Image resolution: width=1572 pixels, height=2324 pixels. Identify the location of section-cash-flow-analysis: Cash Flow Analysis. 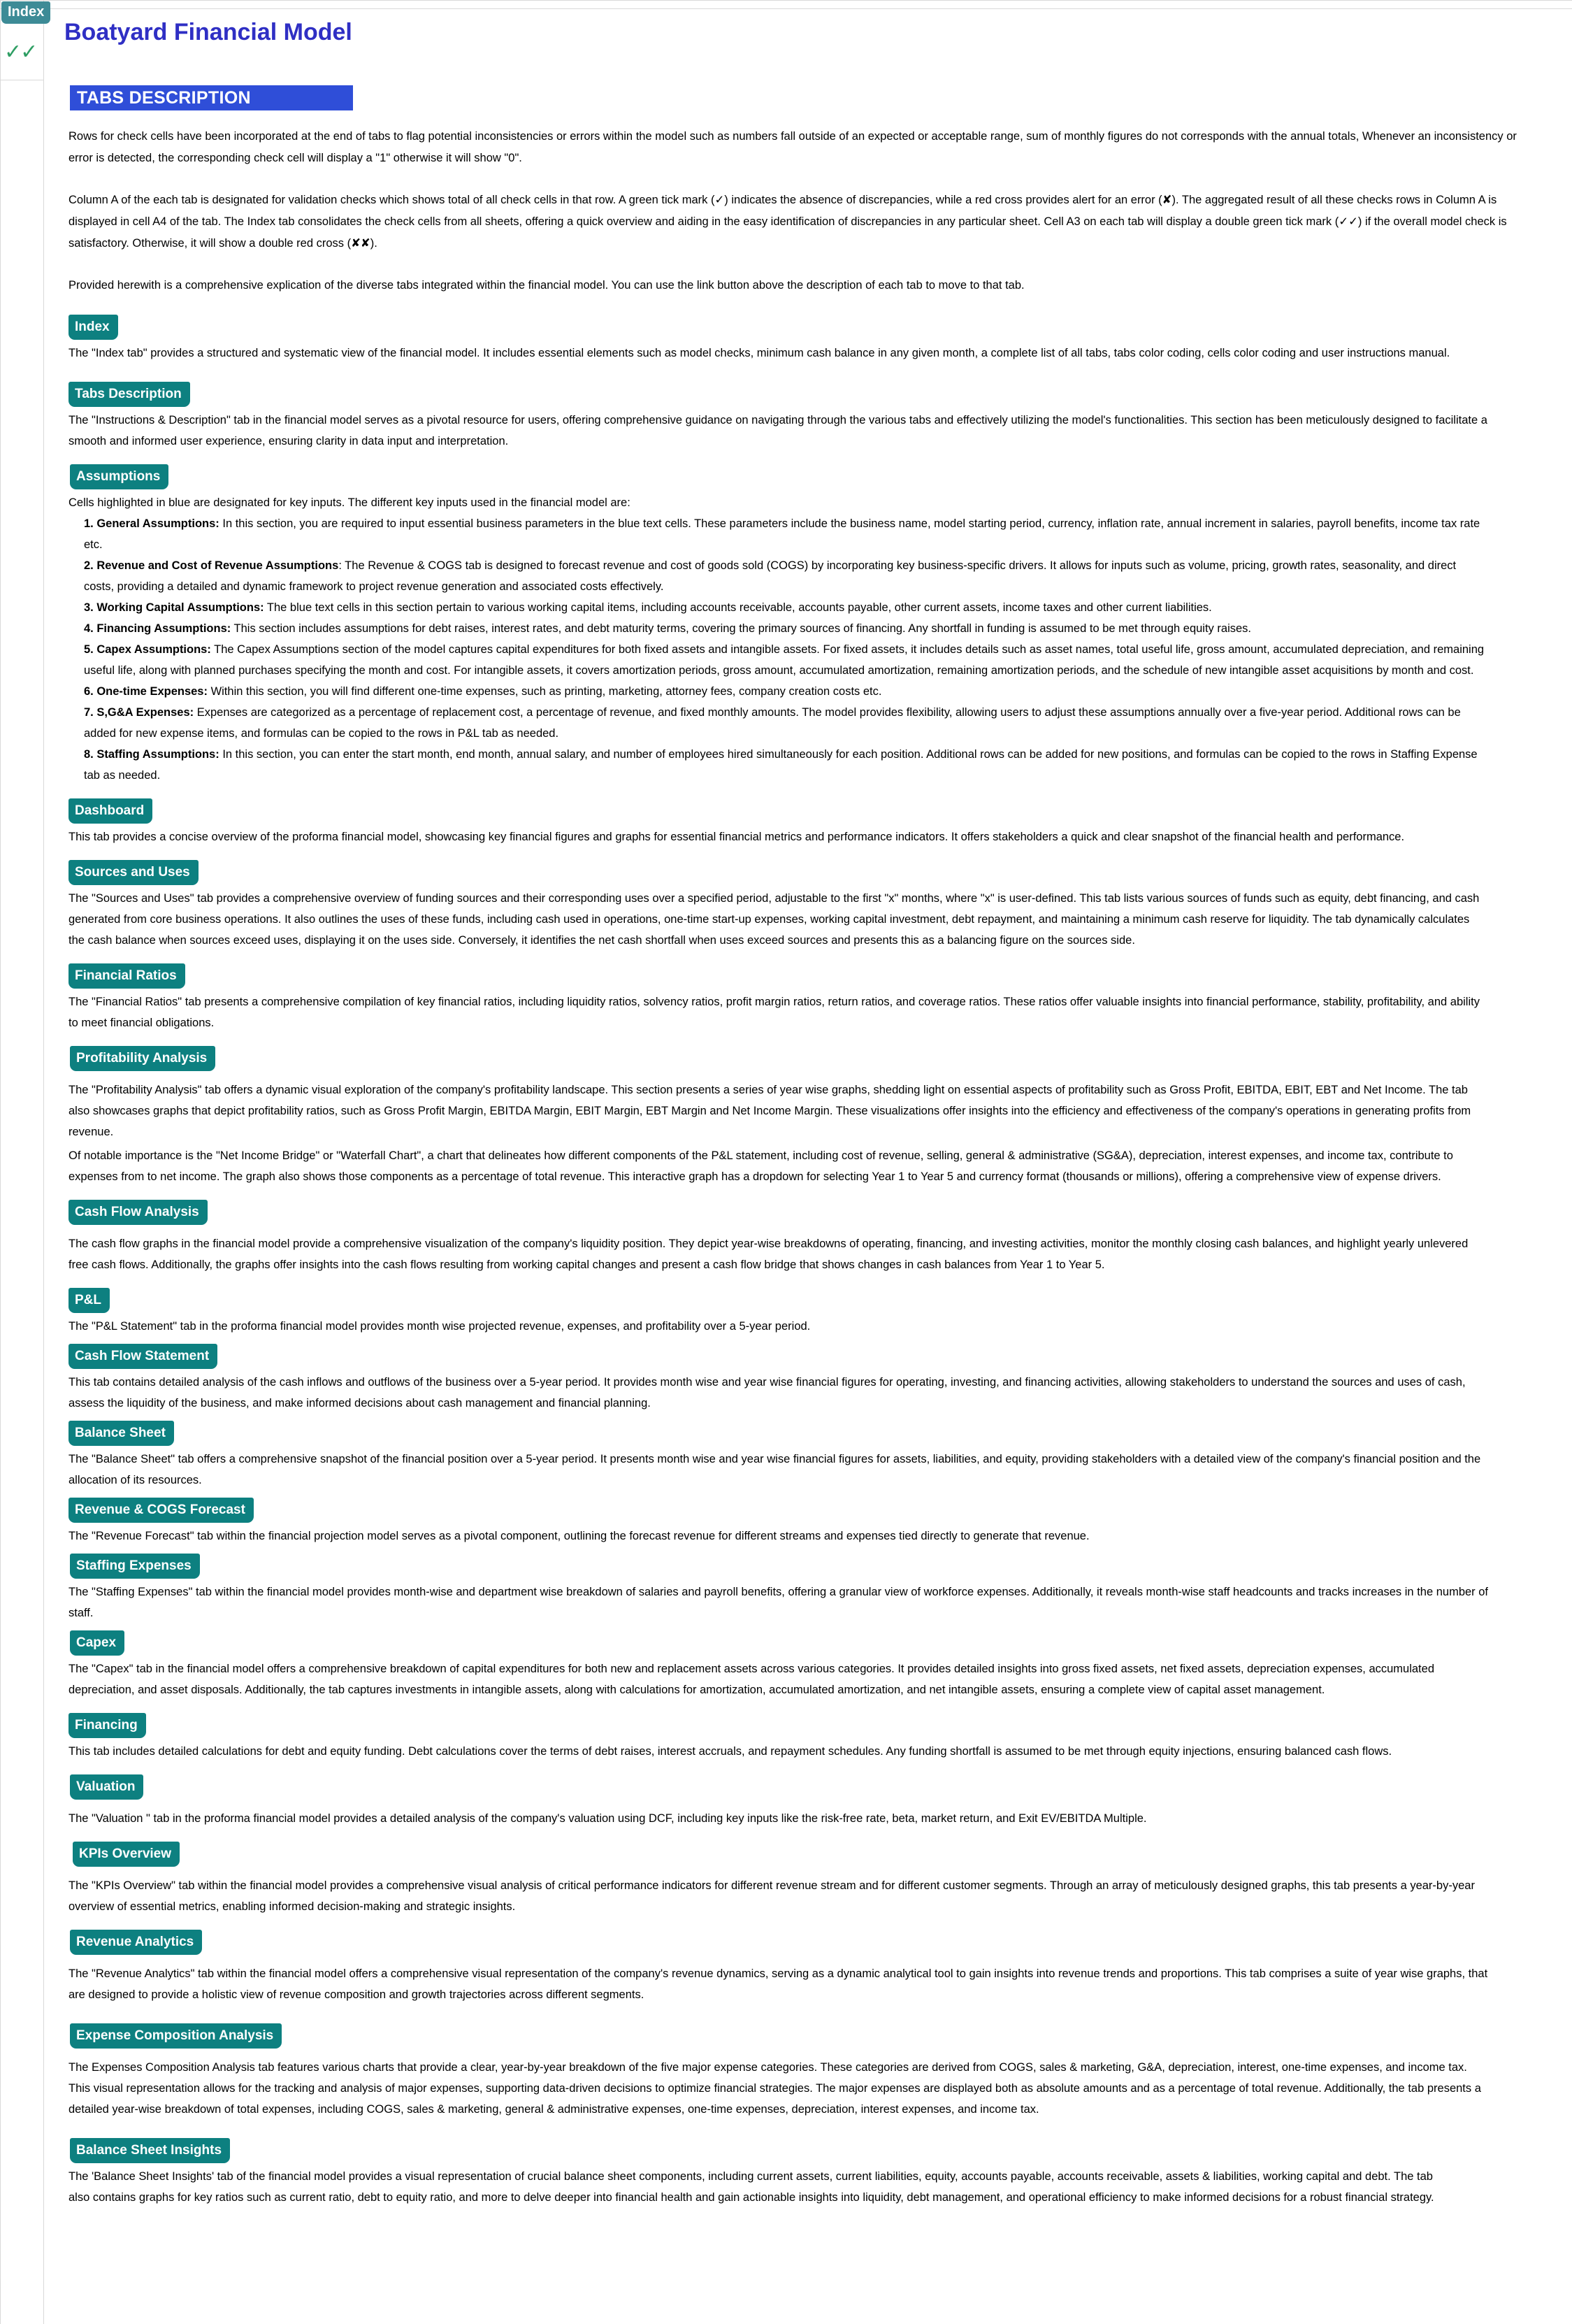
(786, 1212).